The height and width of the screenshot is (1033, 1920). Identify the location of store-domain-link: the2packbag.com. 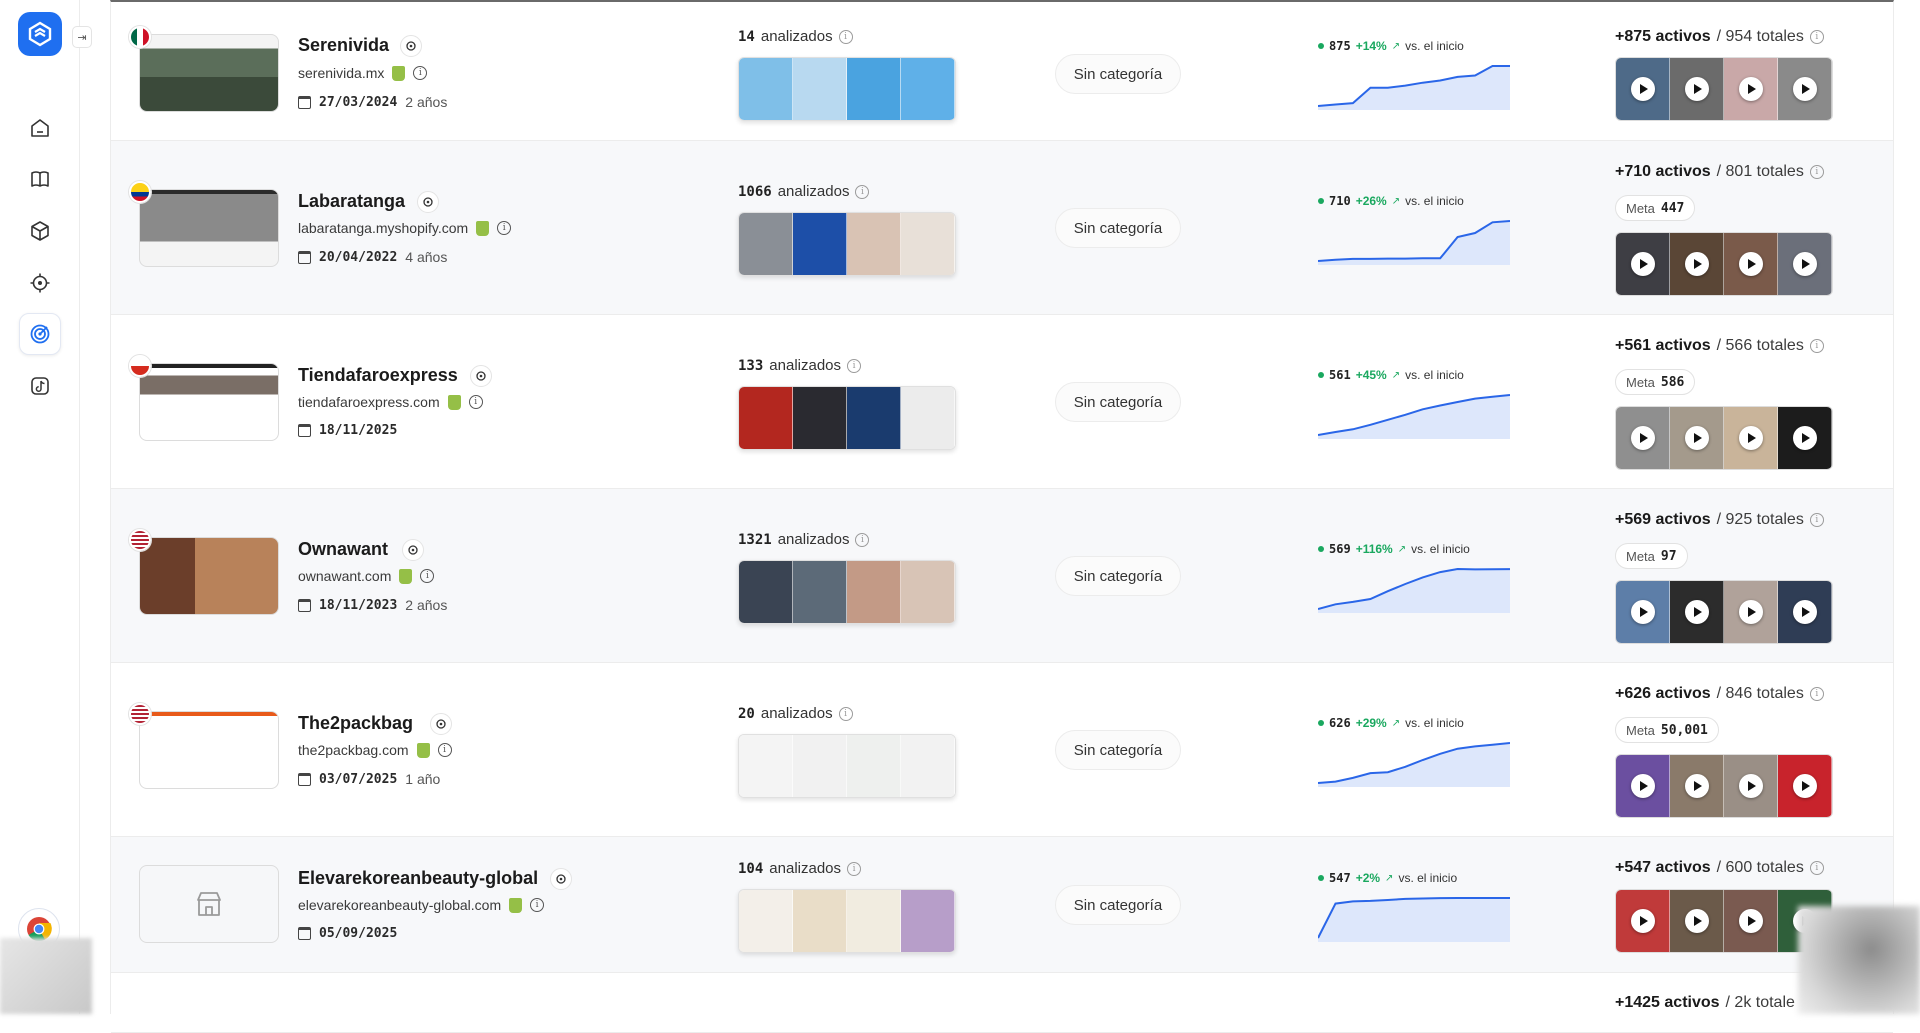
(353, 750).